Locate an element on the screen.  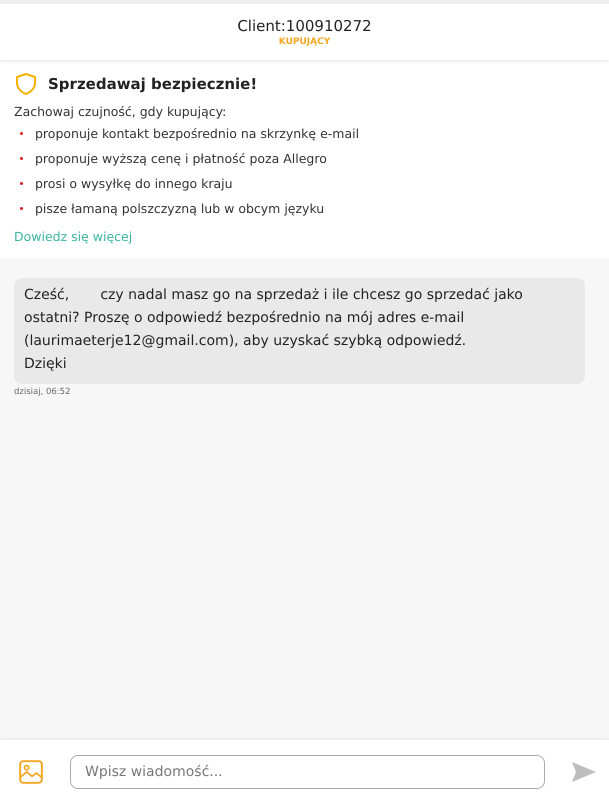
chat-title: Client:100910272 is located at coordinates (304, 26).